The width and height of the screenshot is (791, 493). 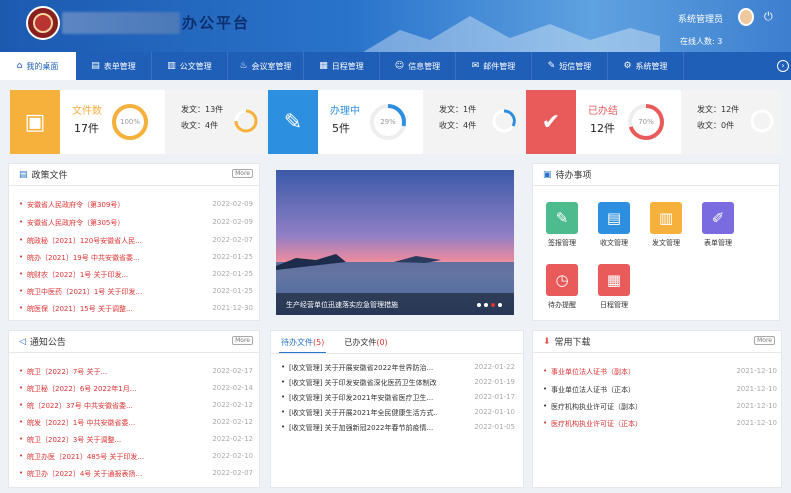 What do you see at coordinates (489, 305) in the screenshot?
I see `carousel-dots` at bounding box center [489, 305].